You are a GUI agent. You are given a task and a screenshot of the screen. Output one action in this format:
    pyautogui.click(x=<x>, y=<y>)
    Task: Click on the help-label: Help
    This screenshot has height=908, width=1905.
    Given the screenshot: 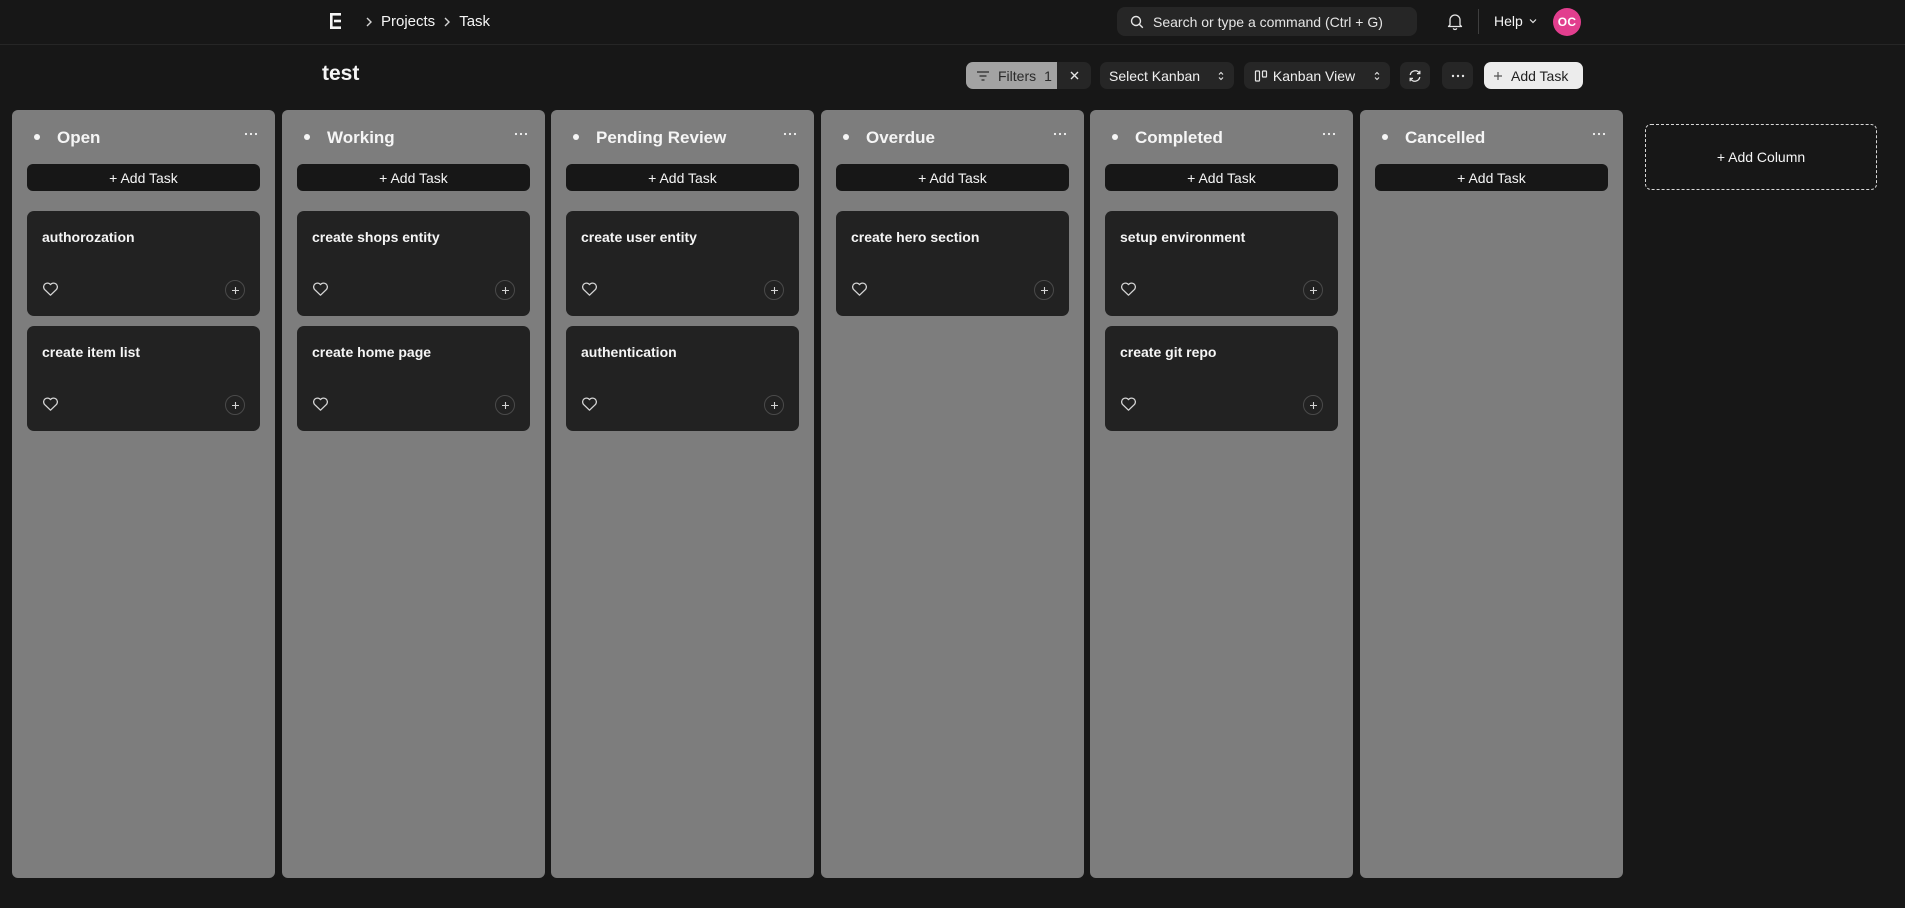 What is the action you would take?
    pyautogui.click(x=1508, y=21)
    